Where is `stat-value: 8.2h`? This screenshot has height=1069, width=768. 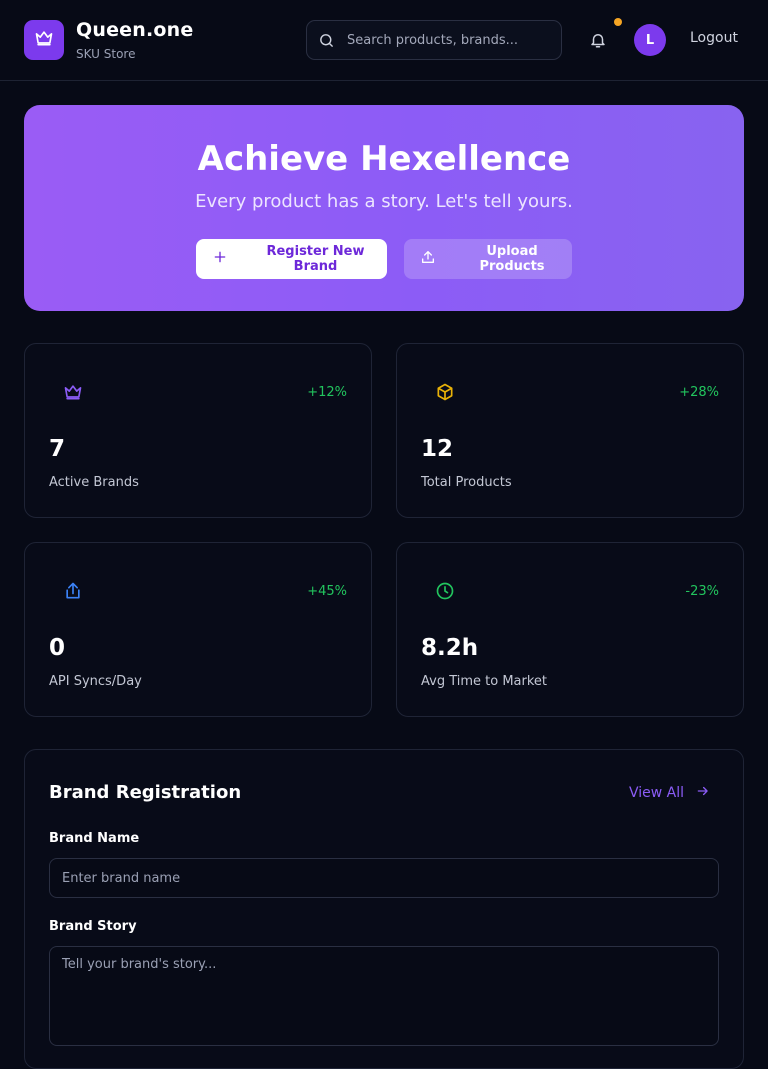
stat-value: 8.2h is located at coordinates (450, 648).